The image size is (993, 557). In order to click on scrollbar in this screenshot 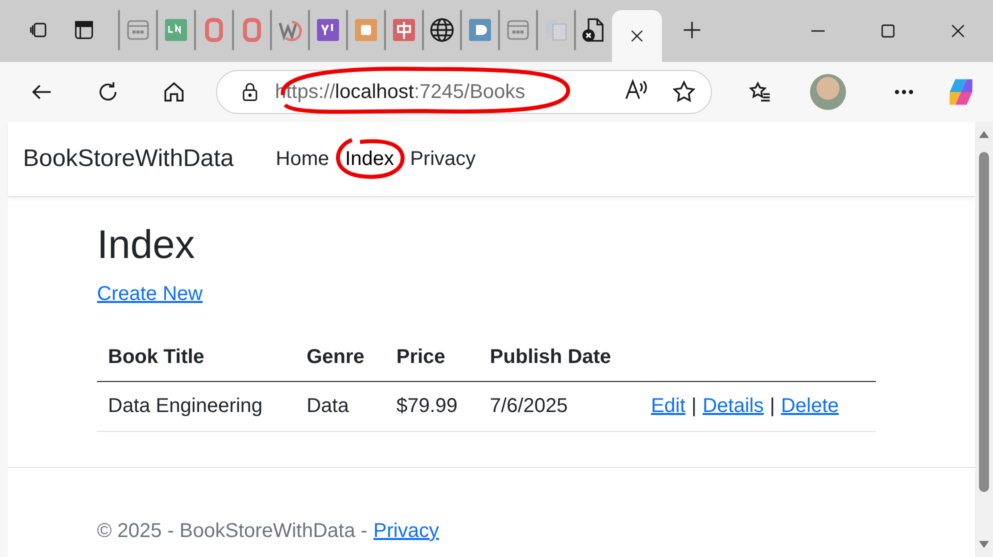, I will do `click(984, 339)`.